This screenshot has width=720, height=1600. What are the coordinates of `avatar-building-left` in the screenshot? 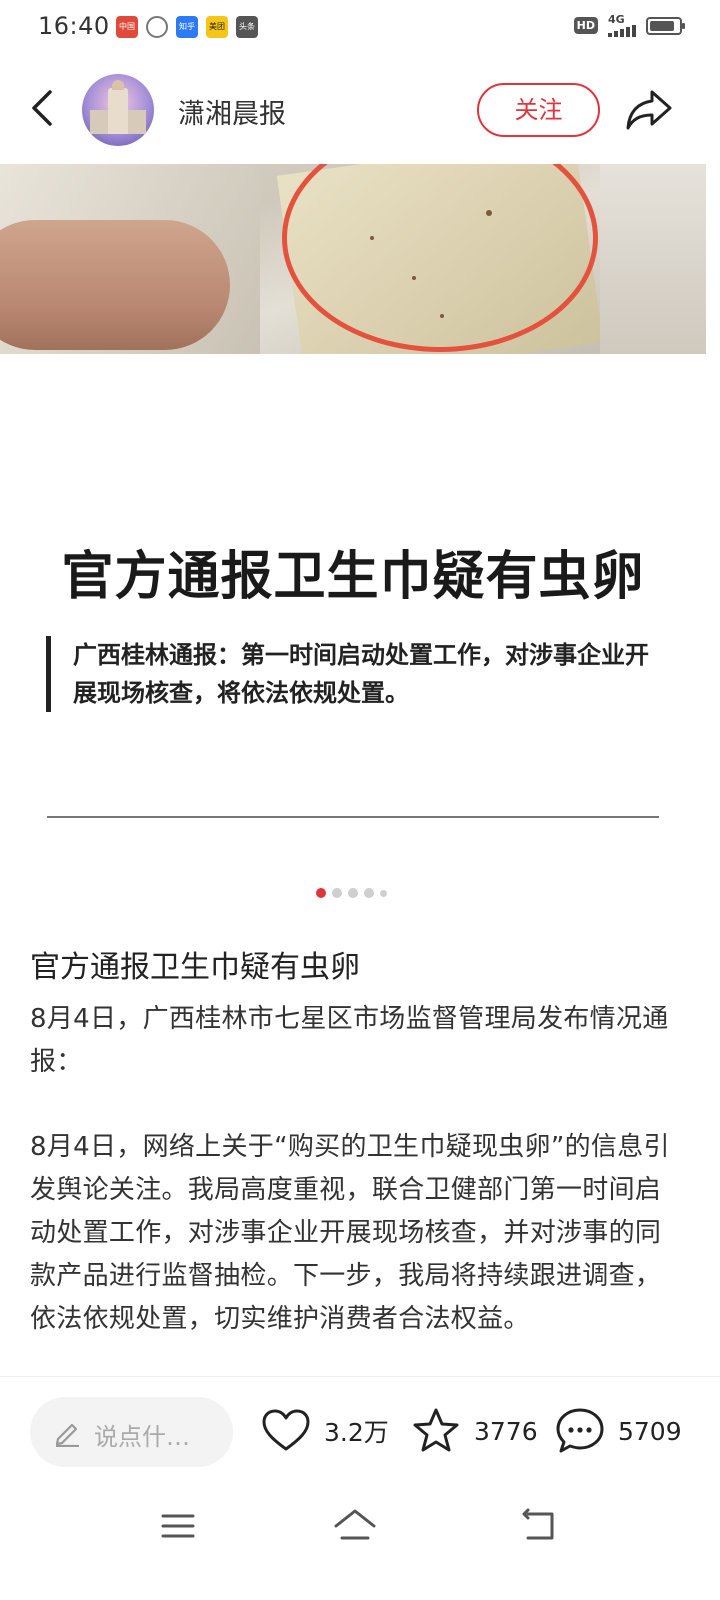 It's located at (99, 122).